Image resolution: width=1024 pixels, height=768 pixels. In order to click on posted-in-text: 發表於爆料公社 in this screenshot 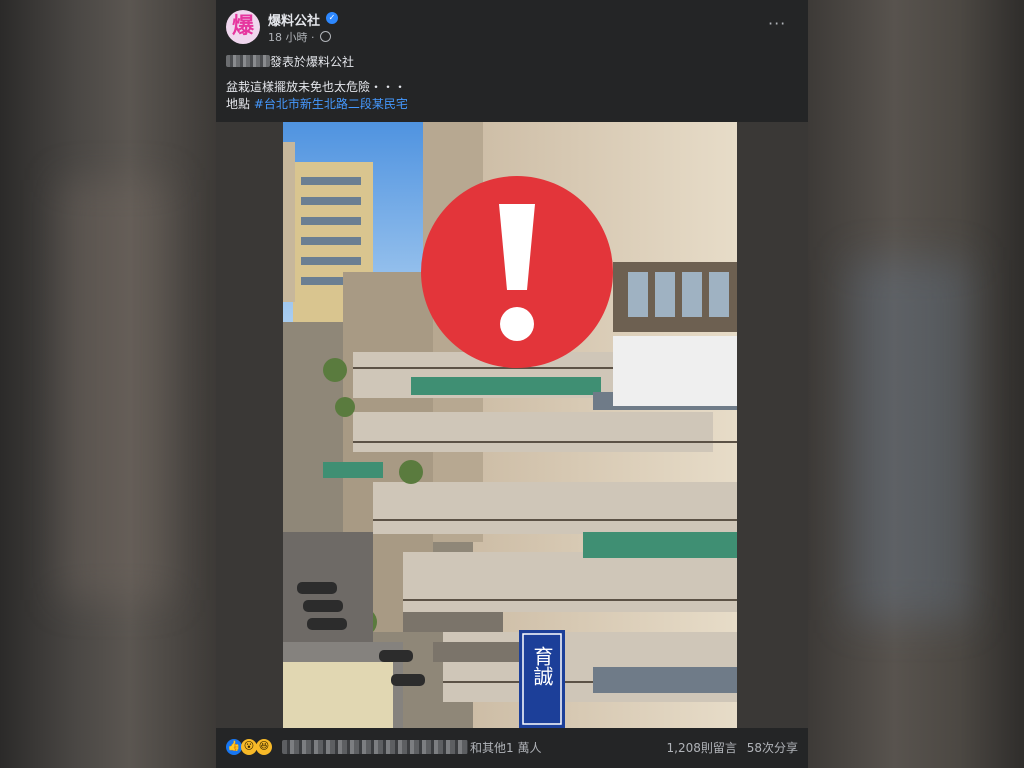, I will do `click(312, 62)`.